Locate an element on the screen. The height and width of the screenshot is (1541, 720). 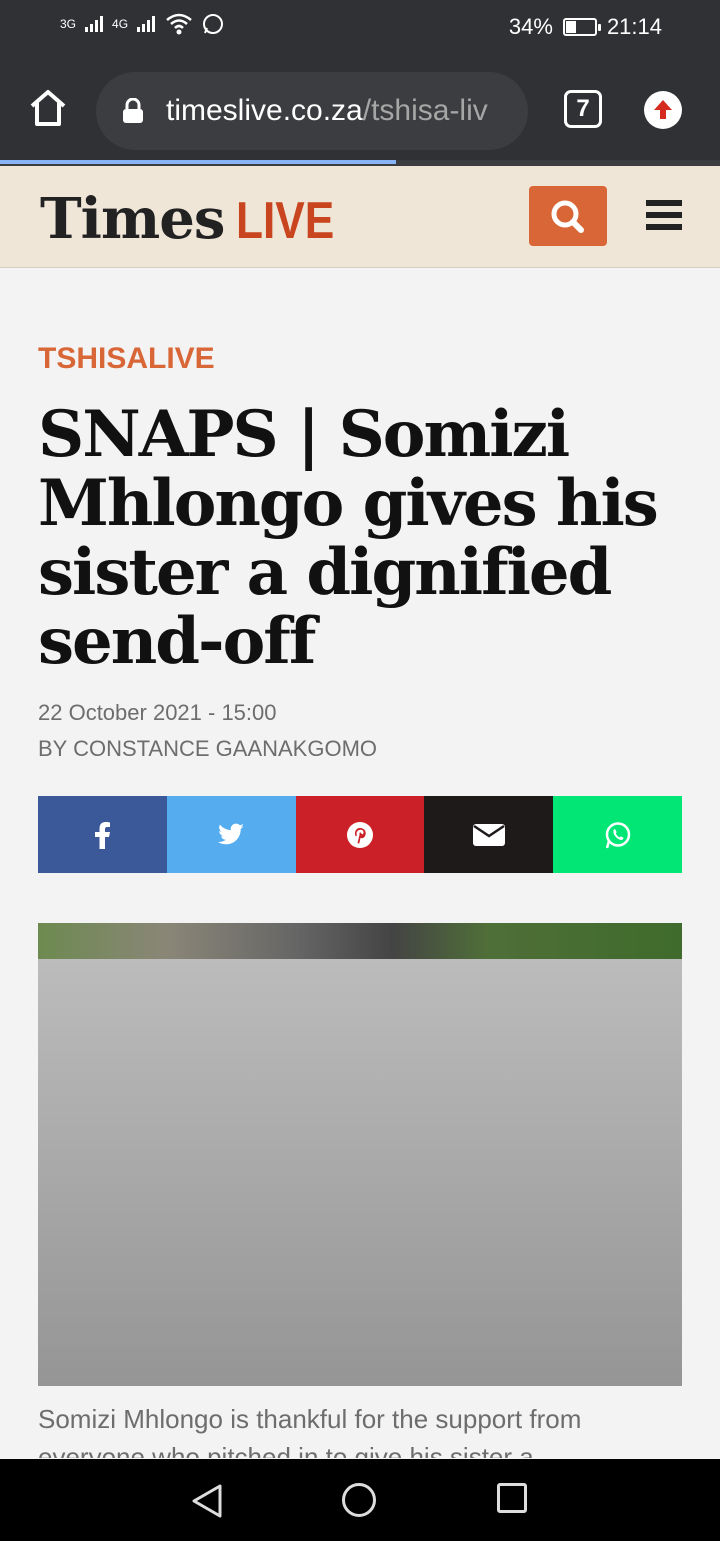
search-icon is located at coordinates (567, 216).